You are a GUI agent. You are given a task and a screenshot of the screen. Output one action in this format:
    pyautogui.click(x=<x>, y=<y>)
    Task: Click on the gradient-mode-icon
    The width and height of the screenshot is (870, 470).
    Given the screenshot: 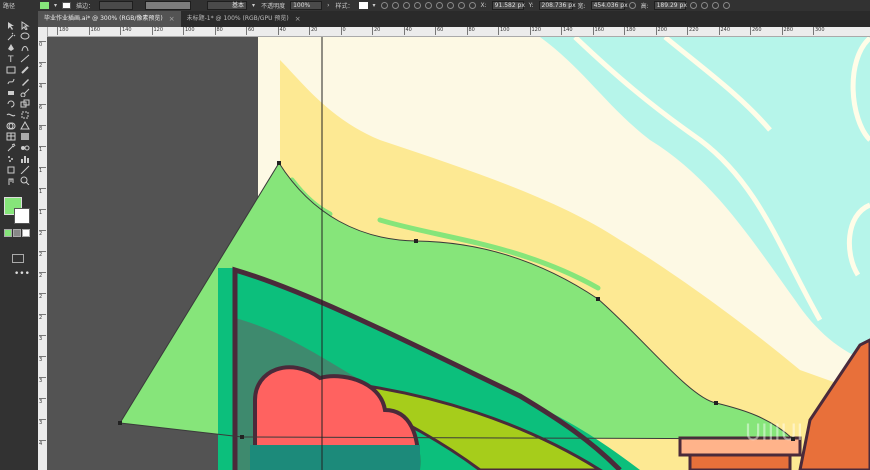 What is the action you would take?
    pyautogui.click(x=17, y=233)
    